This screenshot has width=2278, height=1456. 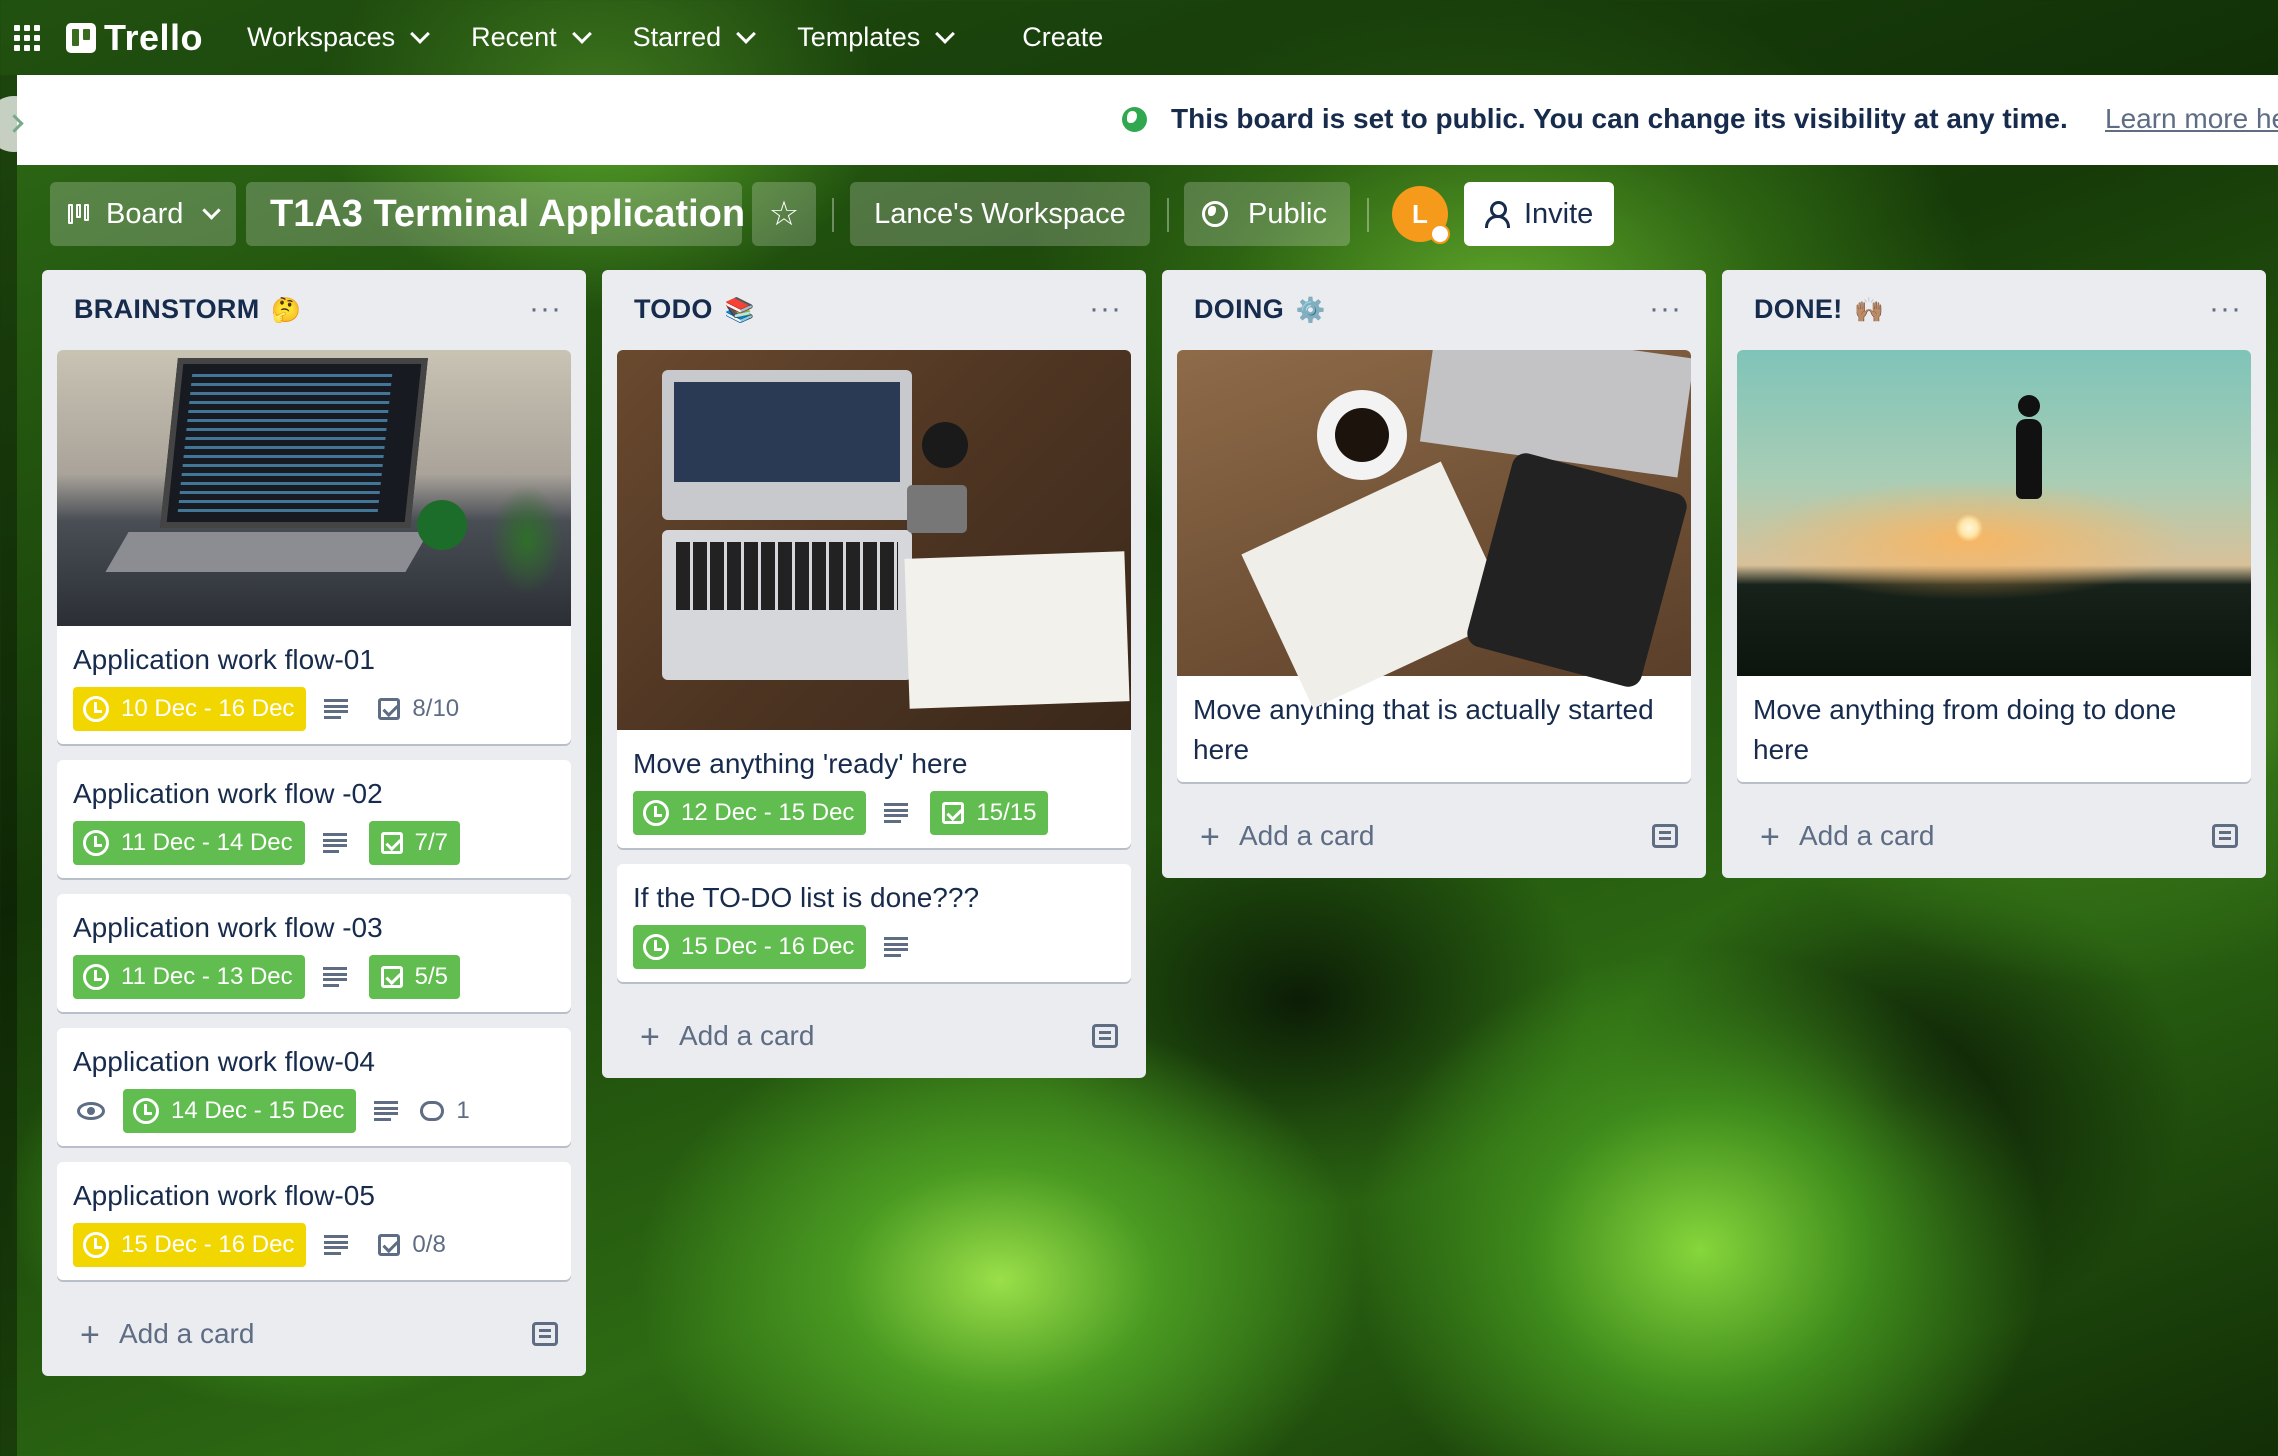 I want to click on due-date-badge: 10 Dec - 16 Dec, so click(x=190, y=709).